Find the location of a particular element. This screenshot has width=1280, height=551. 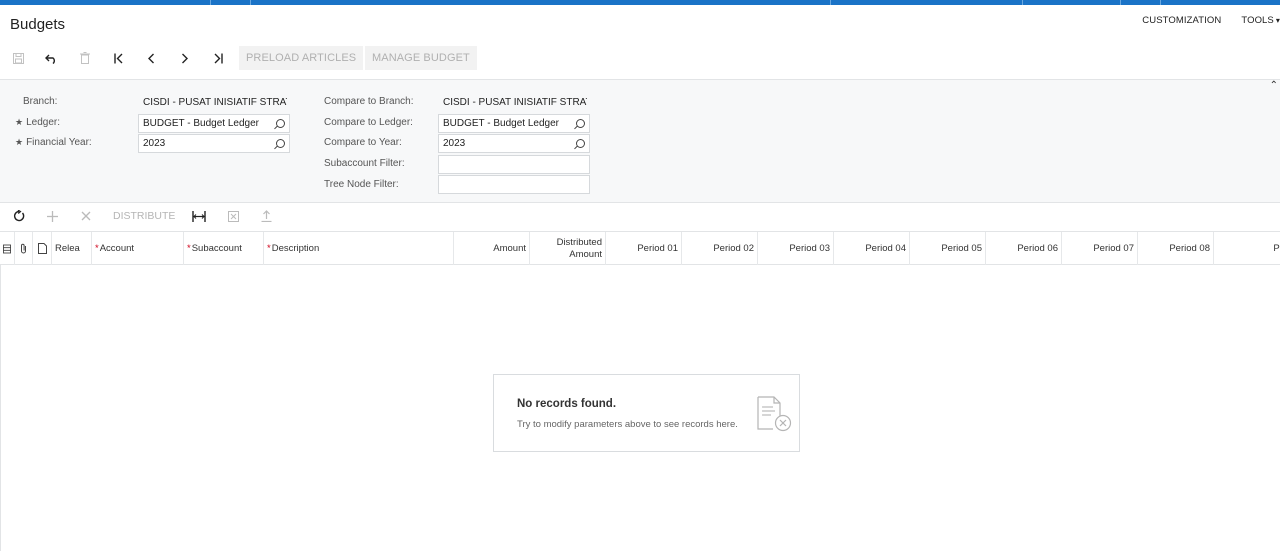

column-period-06: Period 06 is located at coordinates (1024, 248).